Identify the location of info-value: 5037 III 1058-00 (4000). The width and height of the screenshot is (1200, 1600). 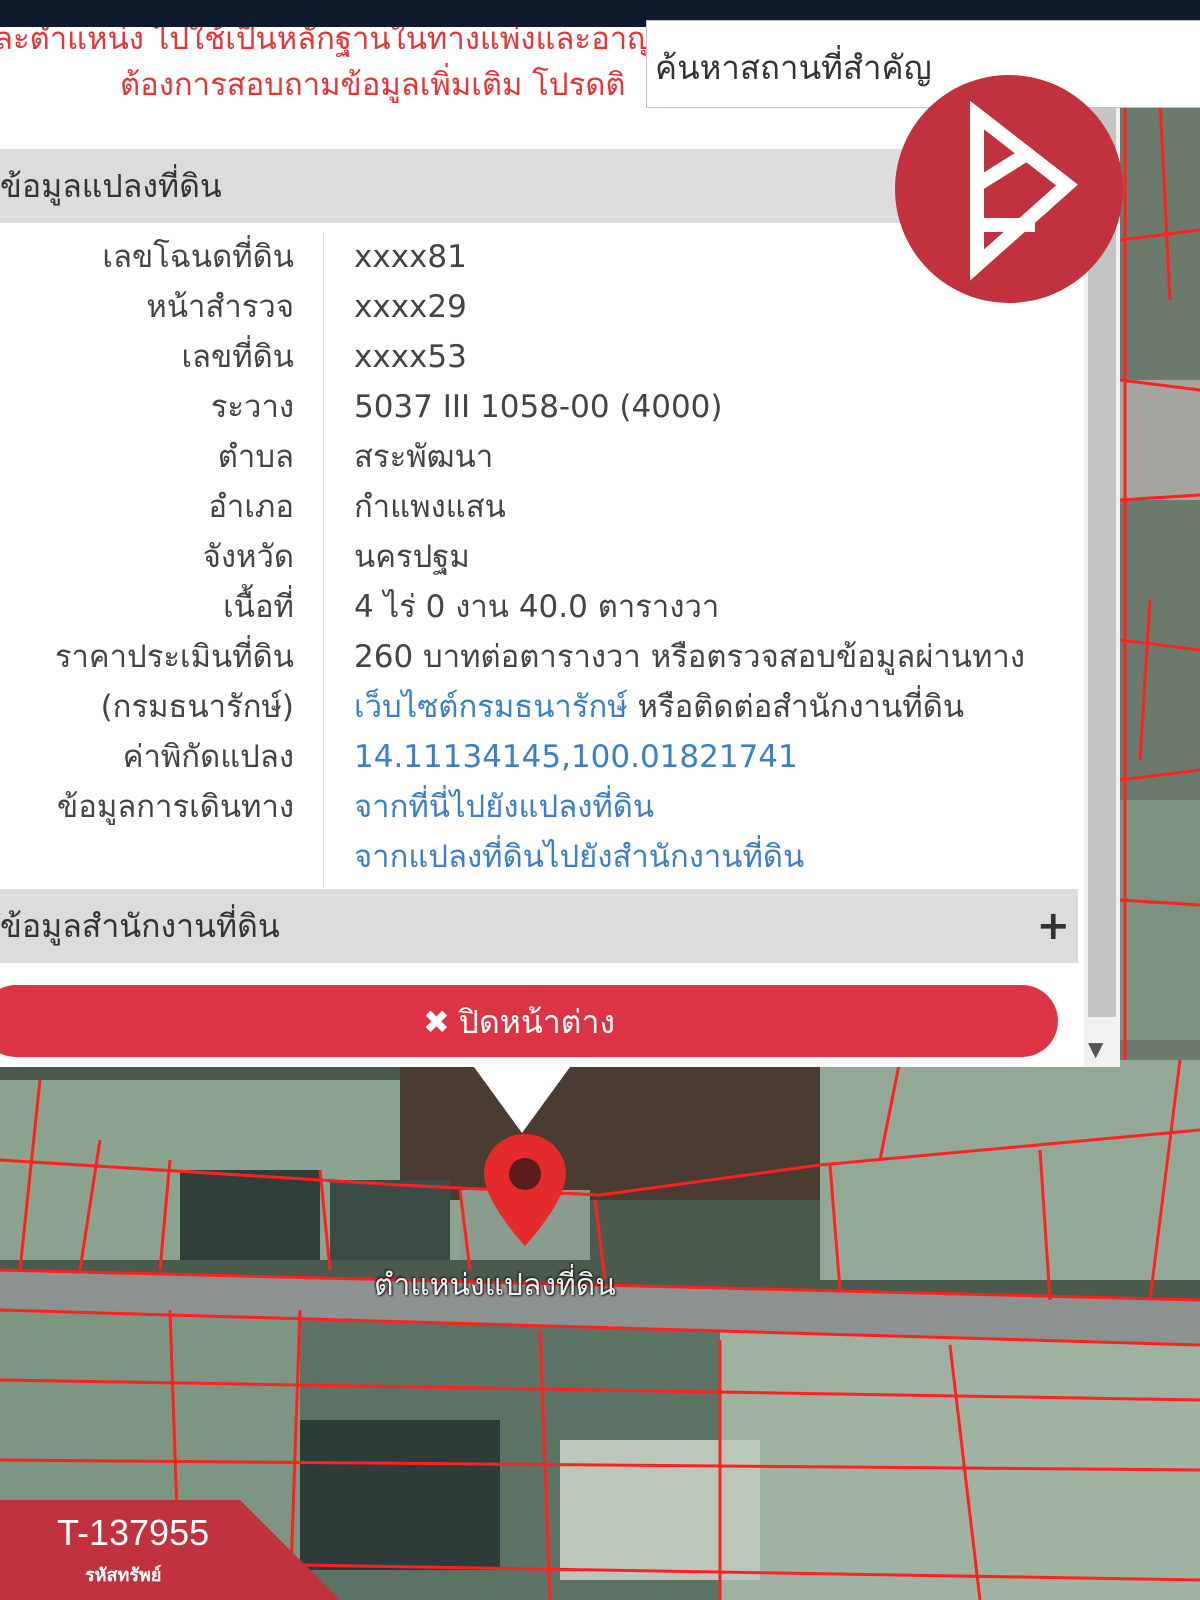
(538, 407).